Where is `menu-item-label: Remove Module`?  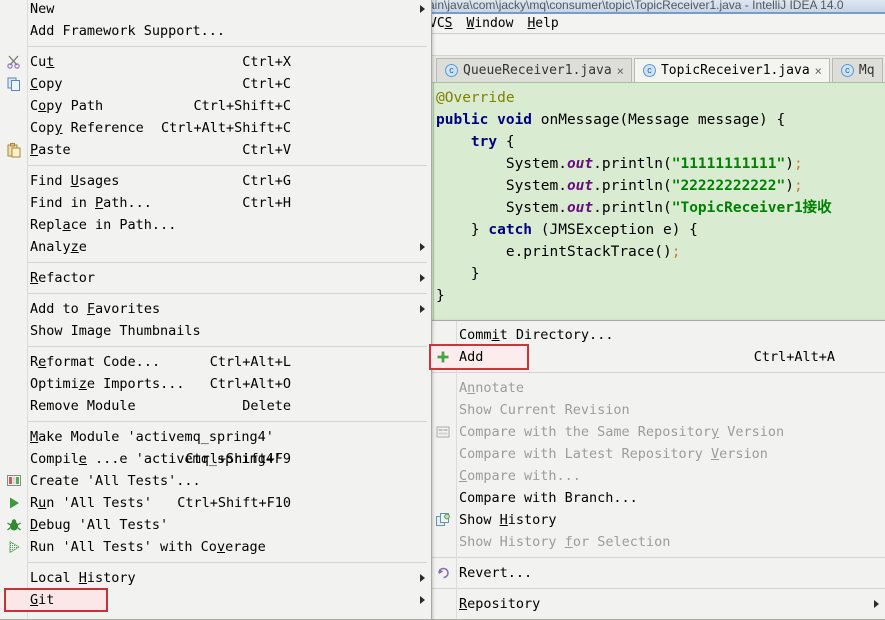 menu-item-label: Remove Module is located at coordinates (83, 406).